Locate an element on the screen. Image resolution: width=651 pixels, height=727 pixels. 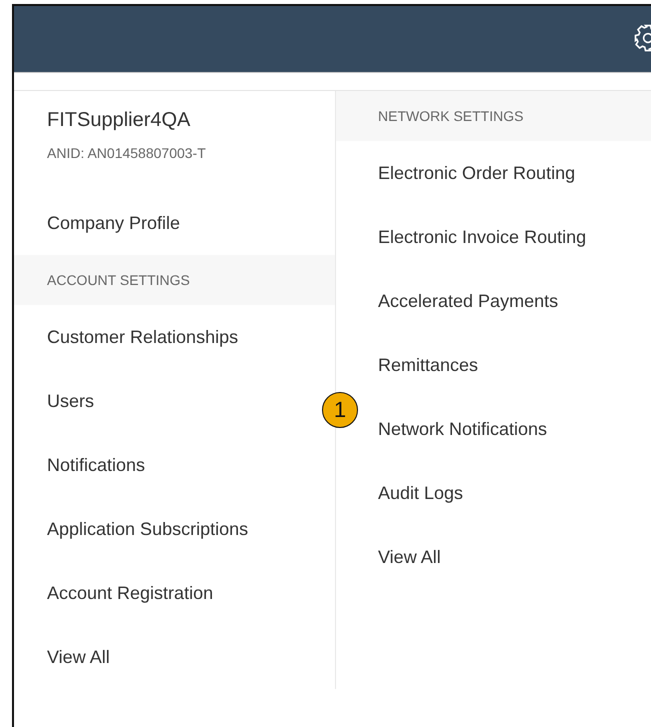
menu-link: Audit Logs is located at coordinates (421, 493).